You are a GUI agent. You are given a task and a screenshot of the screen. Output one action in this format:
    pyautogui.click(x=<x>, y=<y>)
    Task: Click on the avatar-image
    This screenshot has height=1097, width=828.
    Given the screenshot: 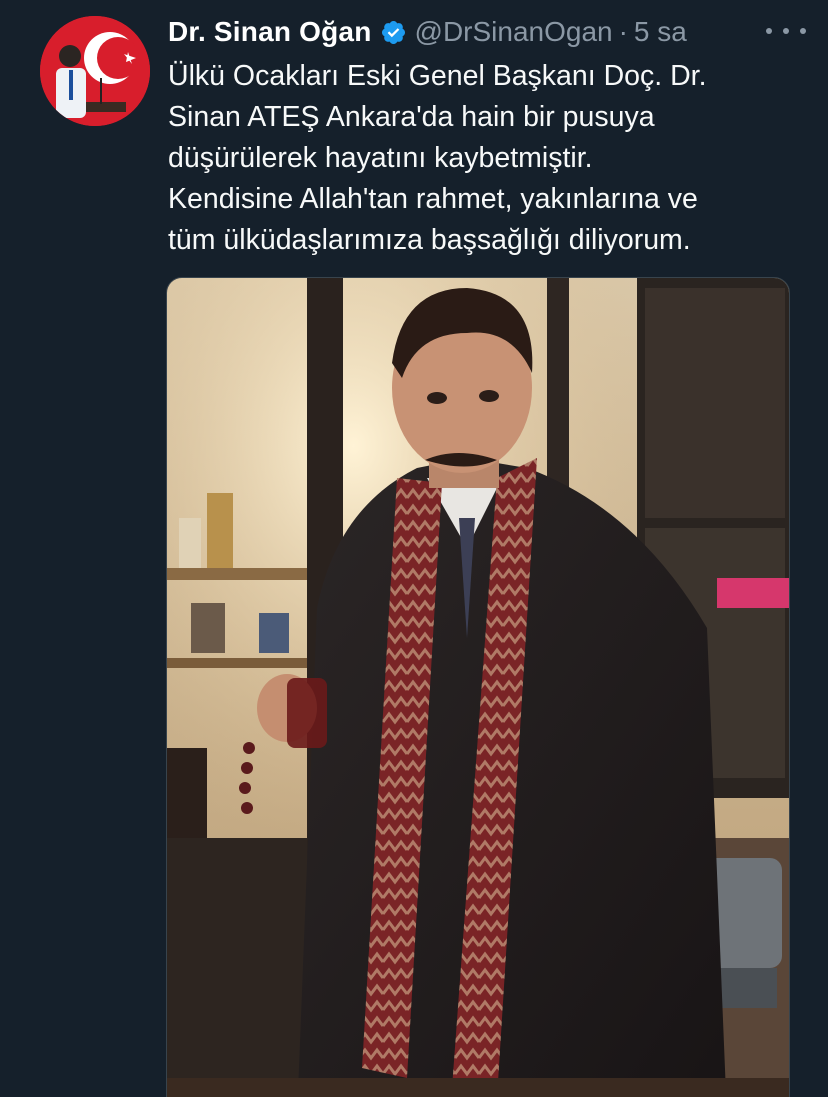 What is the action you would take?
    pyautogui.click(x=95, y=71)
    